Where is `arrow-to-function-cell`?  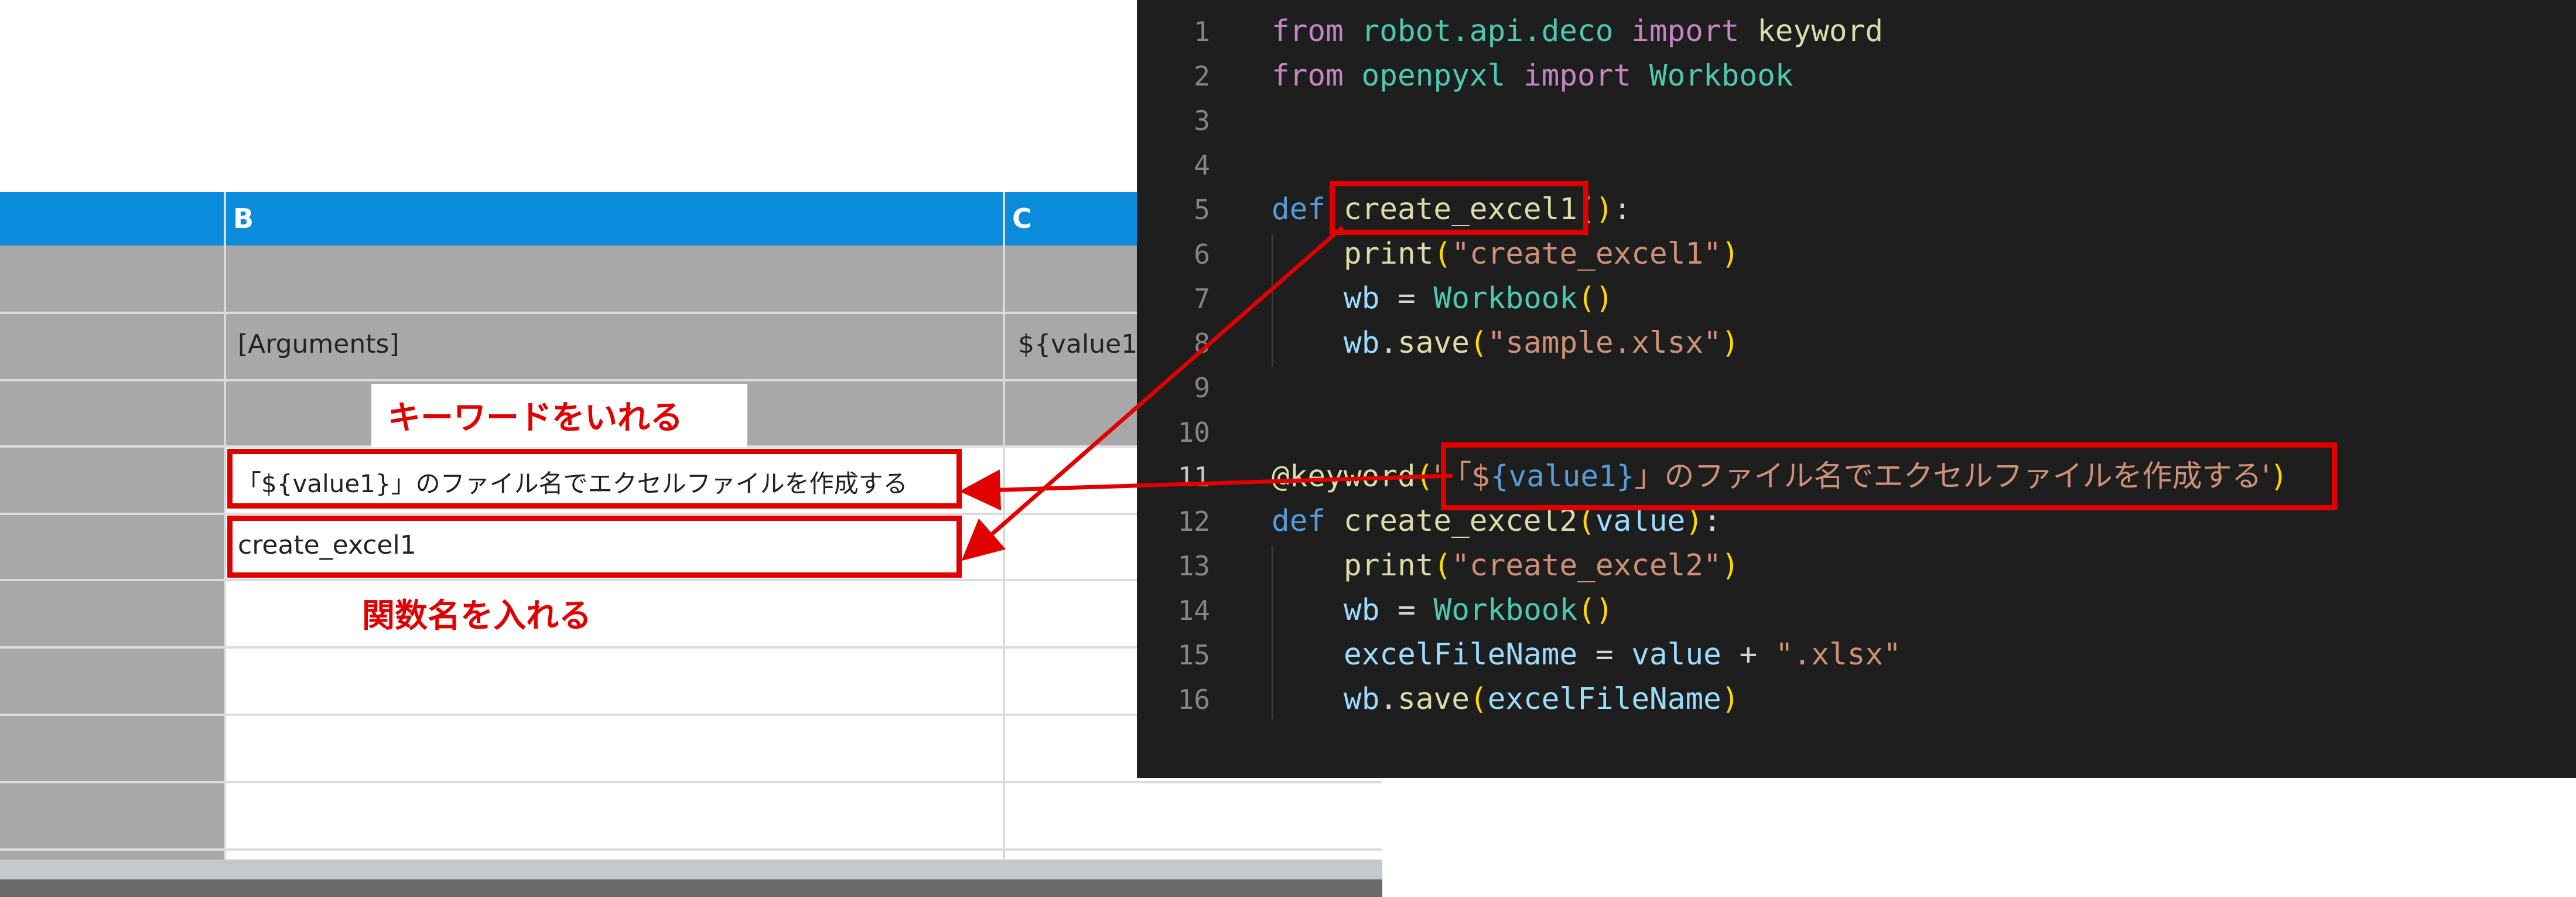
arrow-to-function-cell is located at coordinates (1153, 393).